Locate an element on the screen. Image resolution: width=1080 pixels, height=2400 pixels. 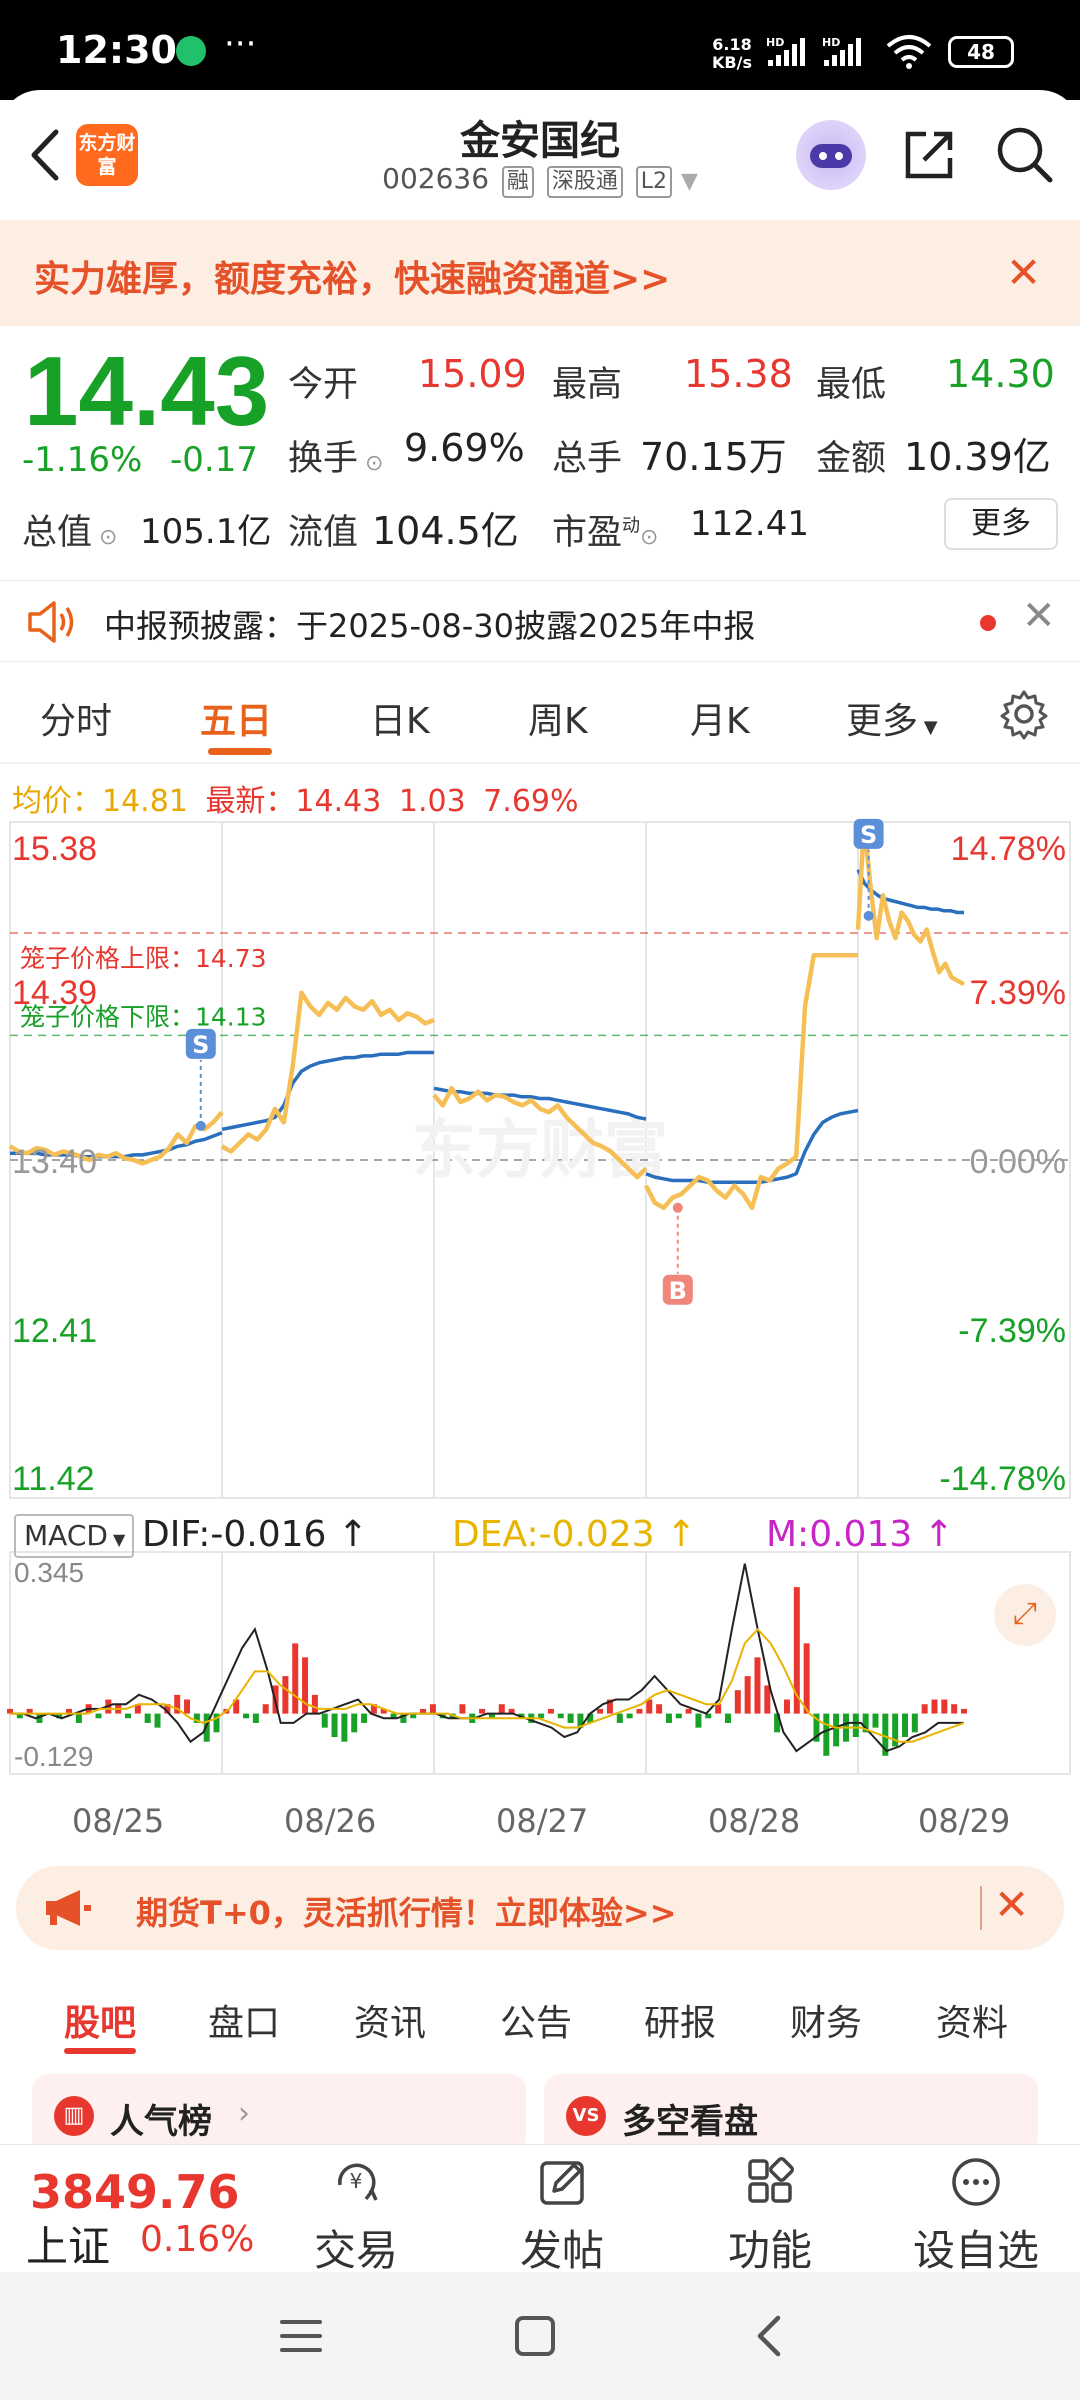
marker-label: S is located at coordinates (200, 1045).